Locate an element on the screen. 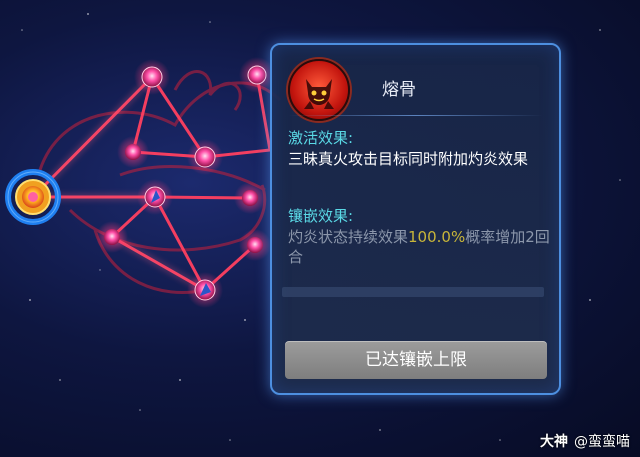 This screenshot has height=457, width=640. brand-logo: 大神 is located at coordinates (554, 442).